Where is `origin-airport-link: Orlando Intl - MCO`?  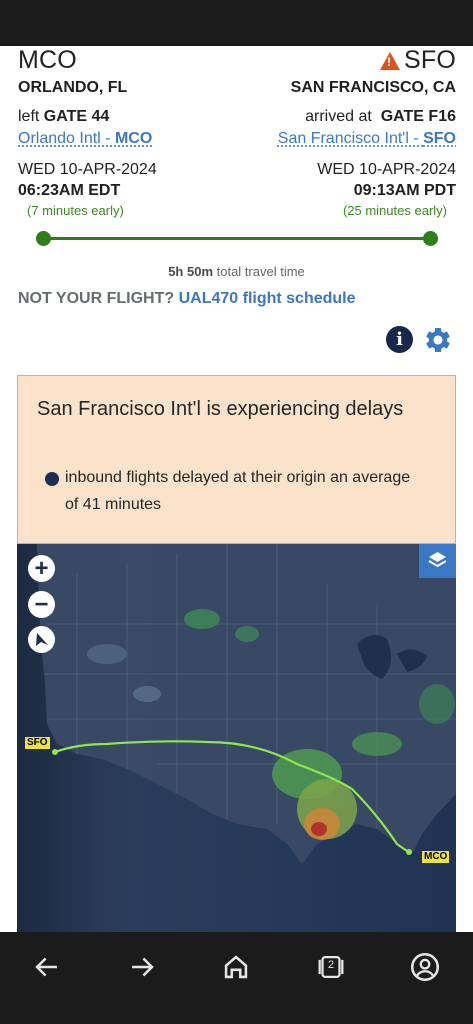 origin-airport-link: Orlando Intl - MCO is located at coordinates (85, 139).